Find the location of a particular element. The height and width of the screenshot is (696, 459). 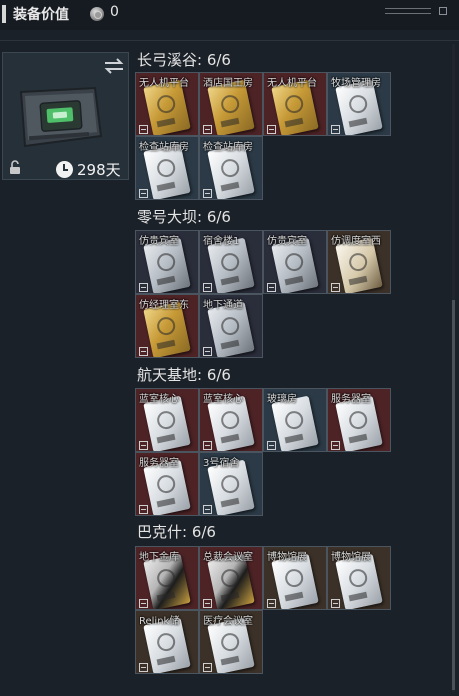

keycard-grid-longbow-valley: 无人机平台 酒店国王房 无人机平台 牧场管理房 检查站库房 检查站库房 is located at coordinates (263, 136).